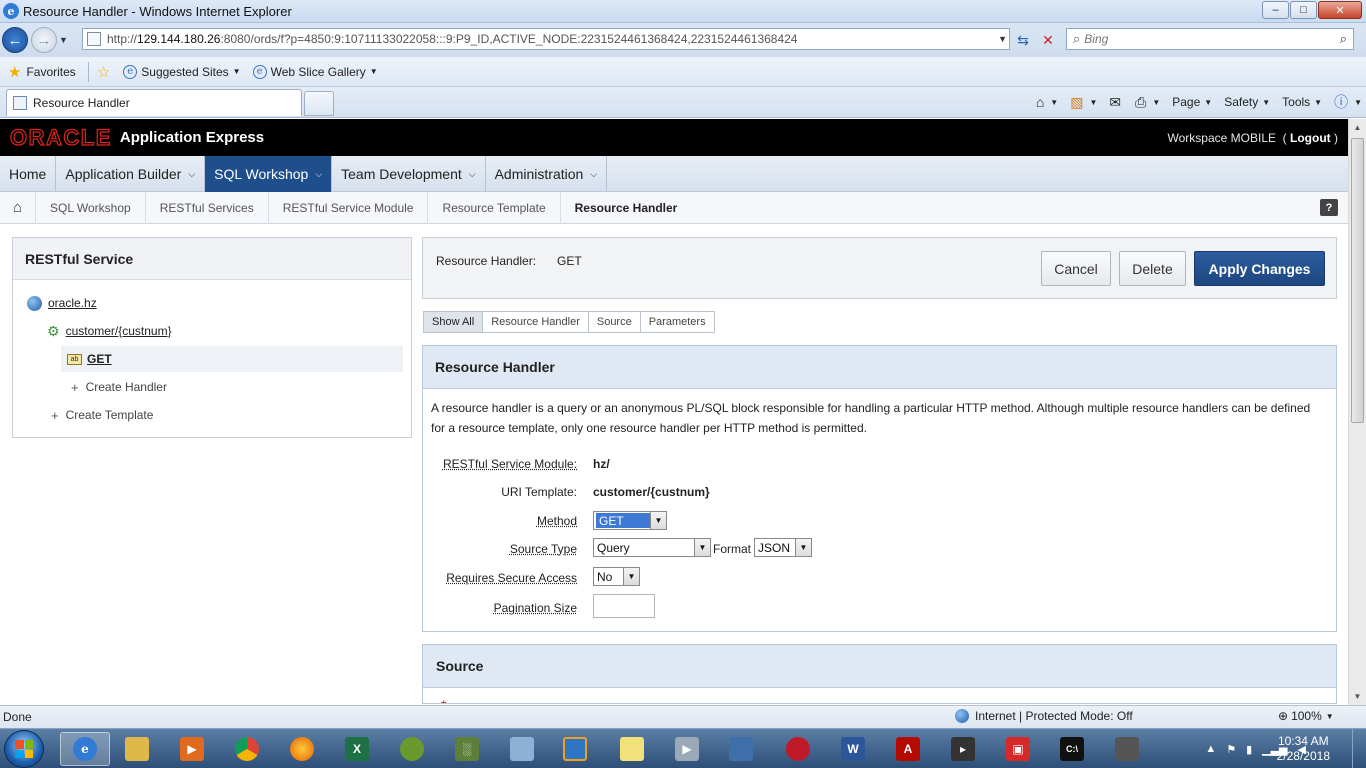 Image resolution: width=1366 pixels, height=768 pixels. Describe the element at coordinates (963, 749) in the screenshot. I see `taskbar-terminal-app: ▸` at that location.